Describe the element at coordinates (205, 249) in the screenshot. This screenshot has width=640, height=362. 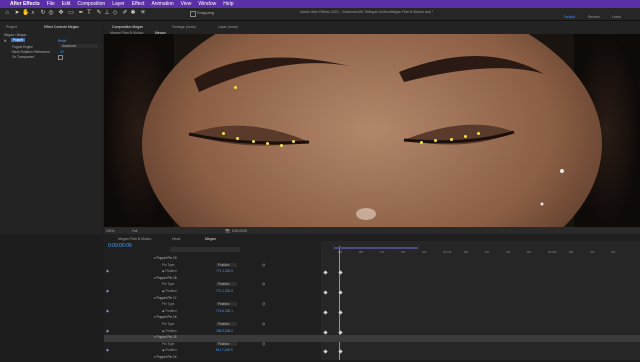
I see `timeline-search-input` at that location.